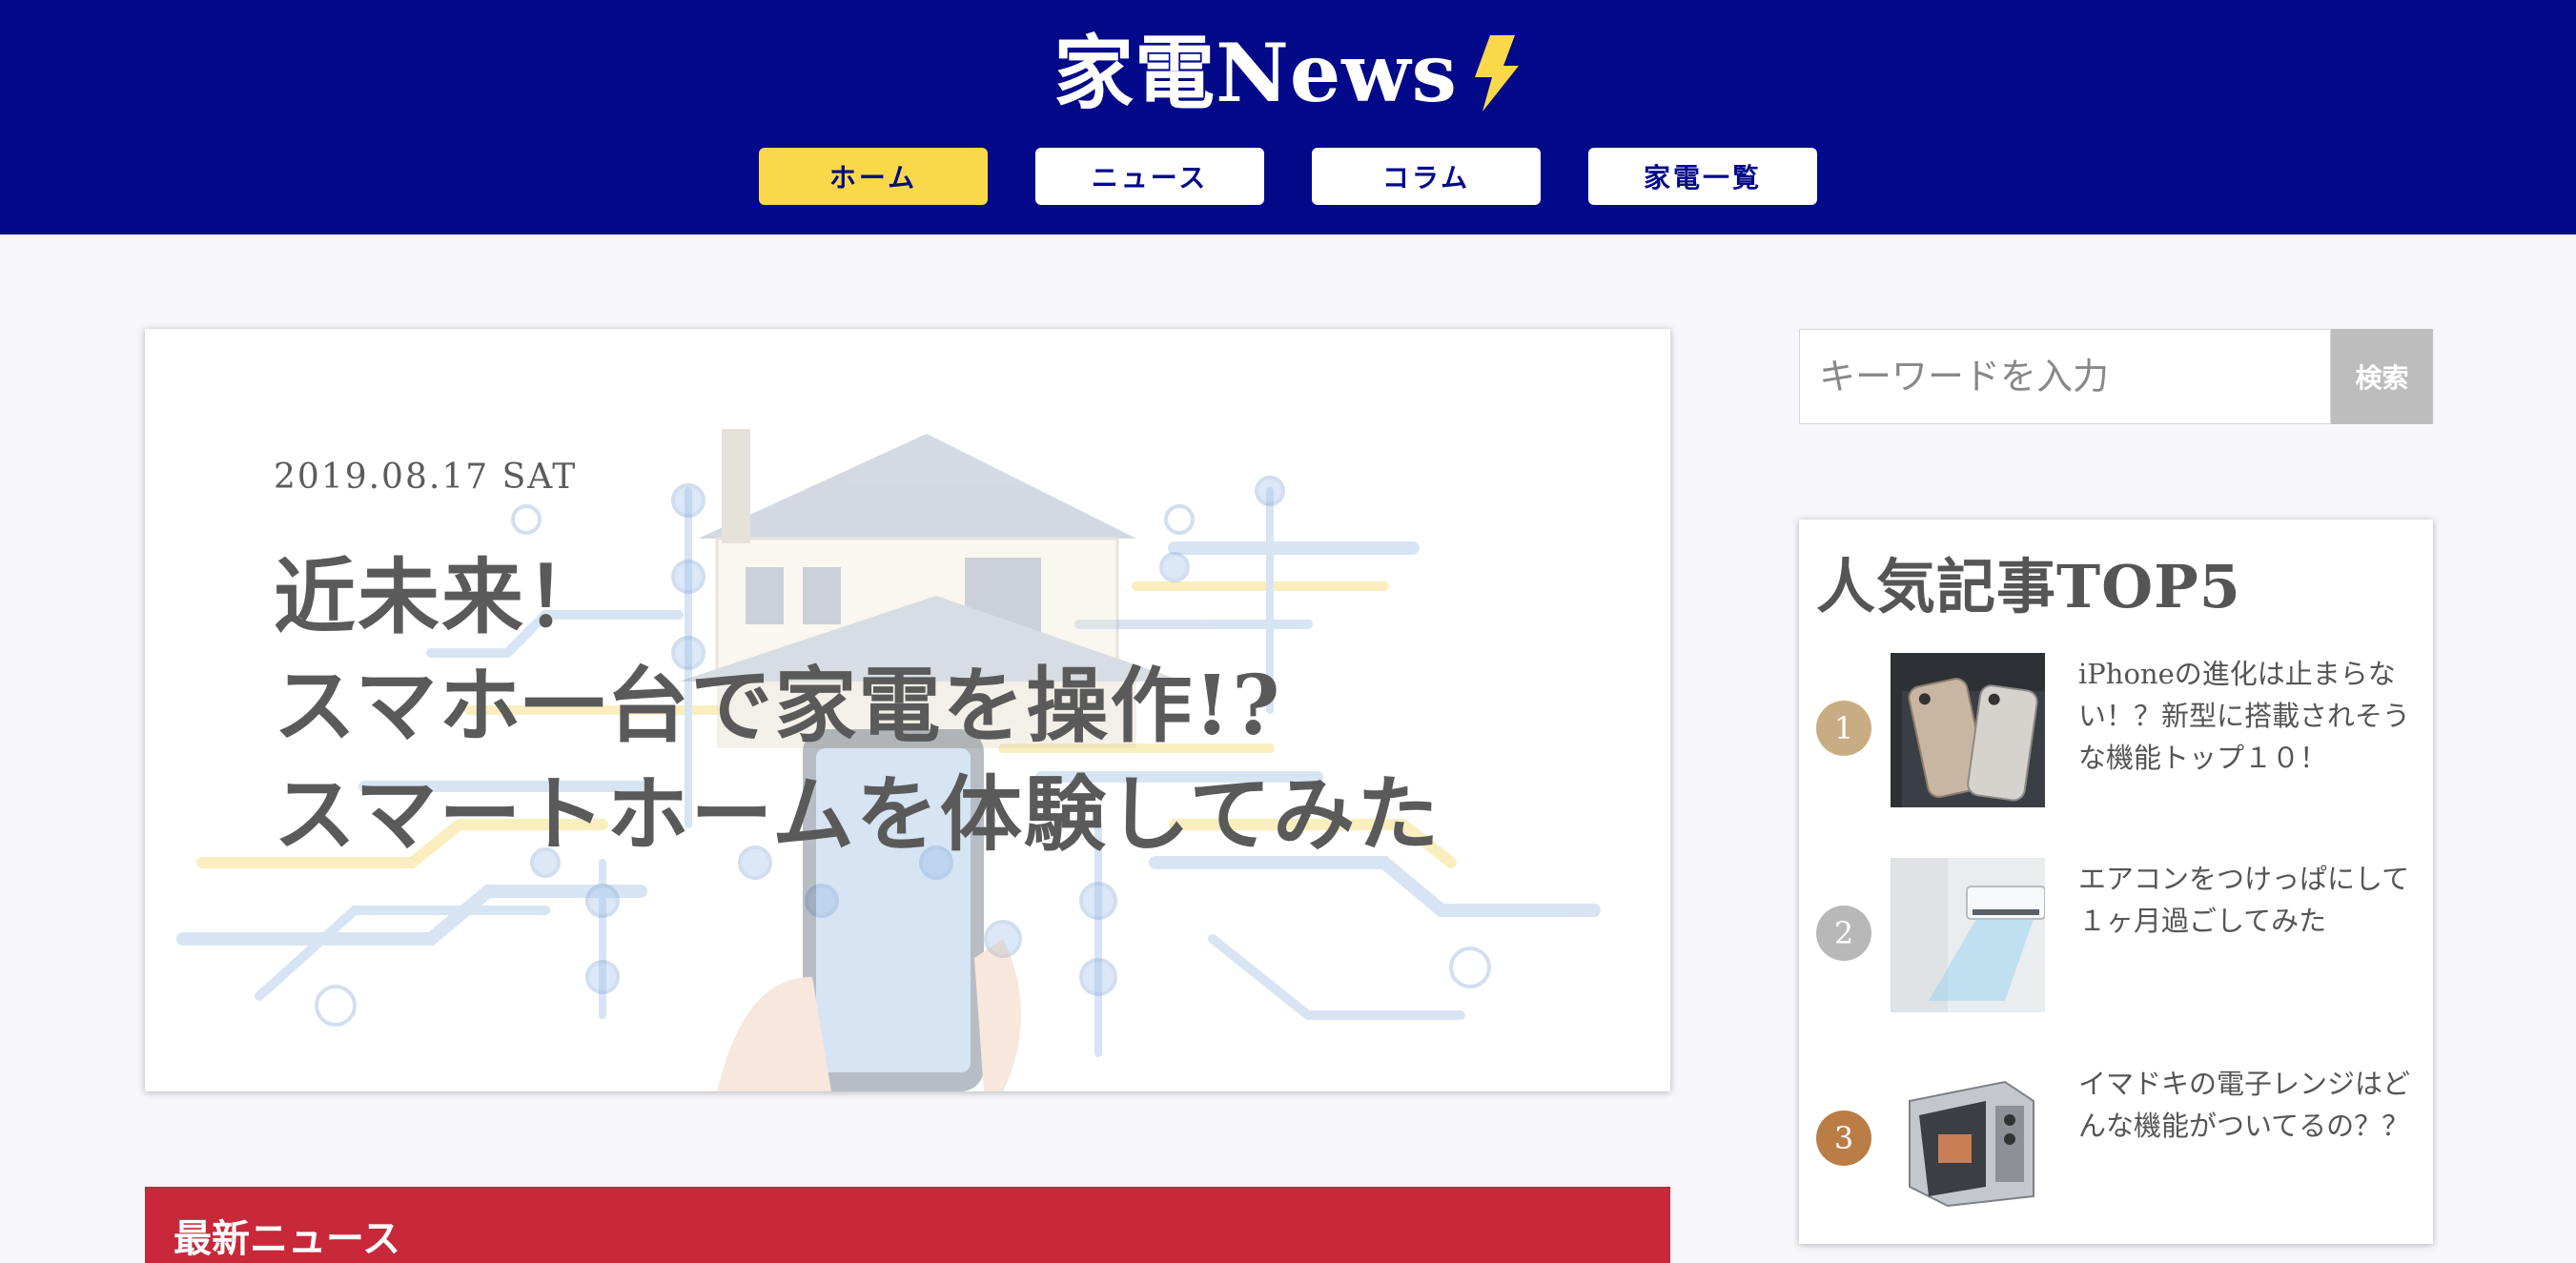  Describe the element at coordinates (2065, 376) in the screenshot. I see `search-input` at that location.